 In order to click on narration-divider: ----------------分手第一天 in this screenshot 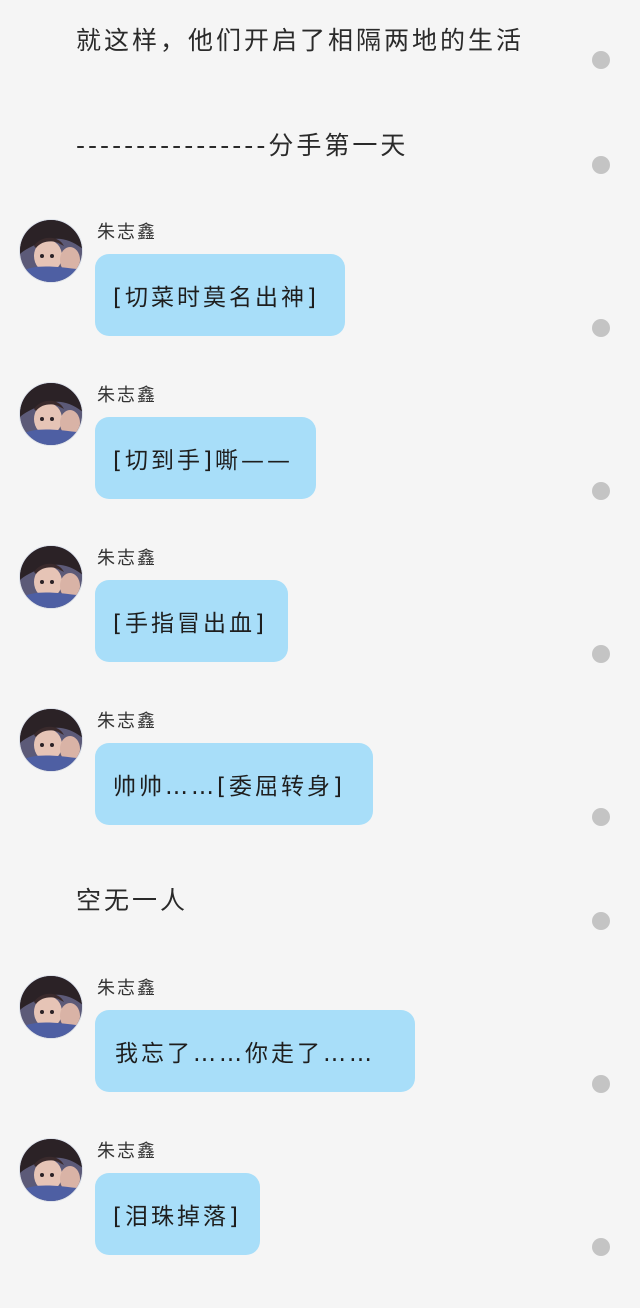, I will do `click(242, 145)`.